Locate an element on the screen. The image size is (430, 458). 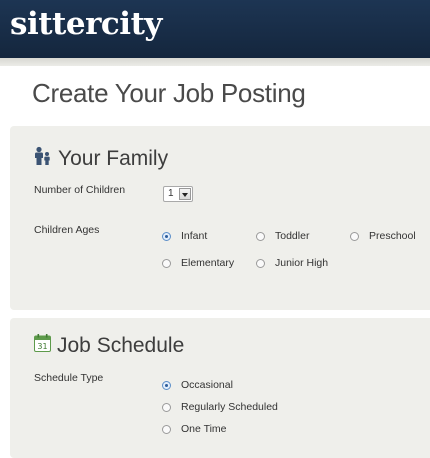
schedule-option-occasional: Occasional is located at coordinates (197, 385).